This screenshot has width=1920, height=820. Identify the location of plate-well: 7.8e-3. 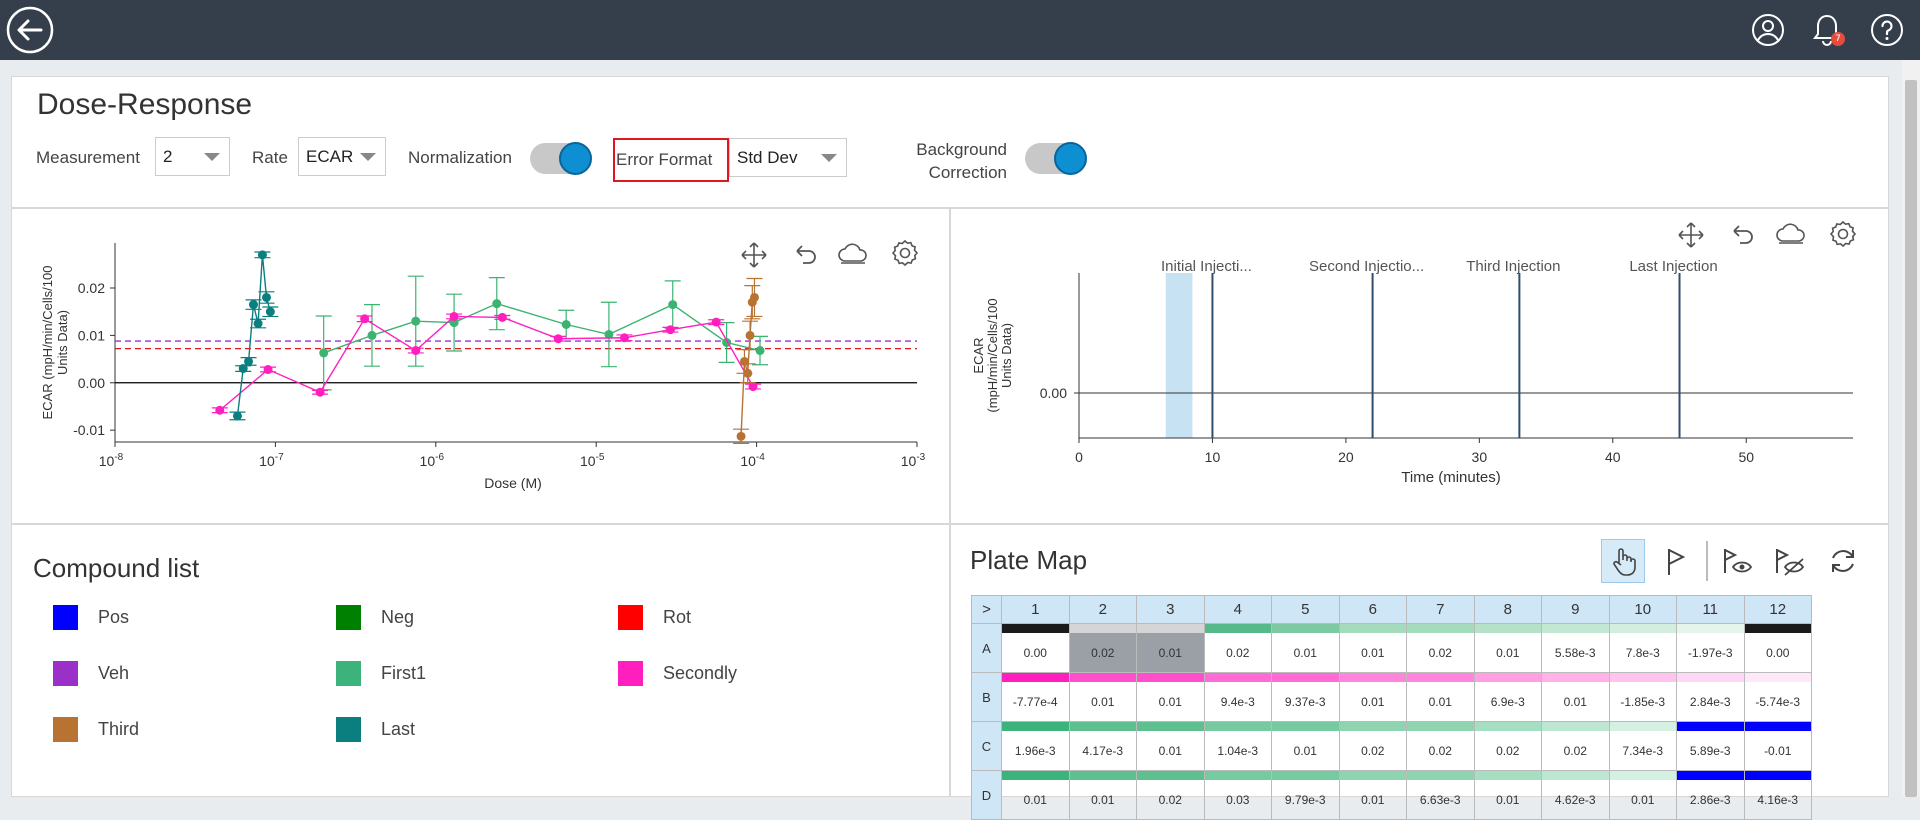
(1642, 648).